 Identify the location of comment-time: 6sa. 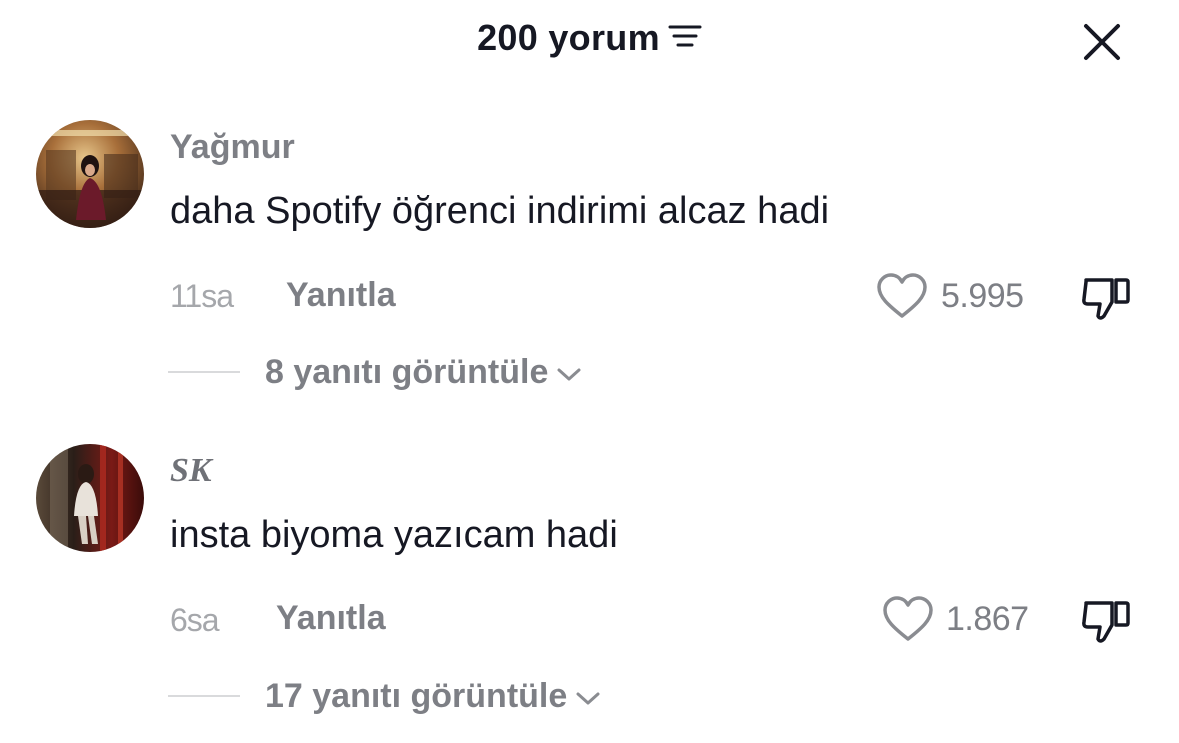
(195, 620).